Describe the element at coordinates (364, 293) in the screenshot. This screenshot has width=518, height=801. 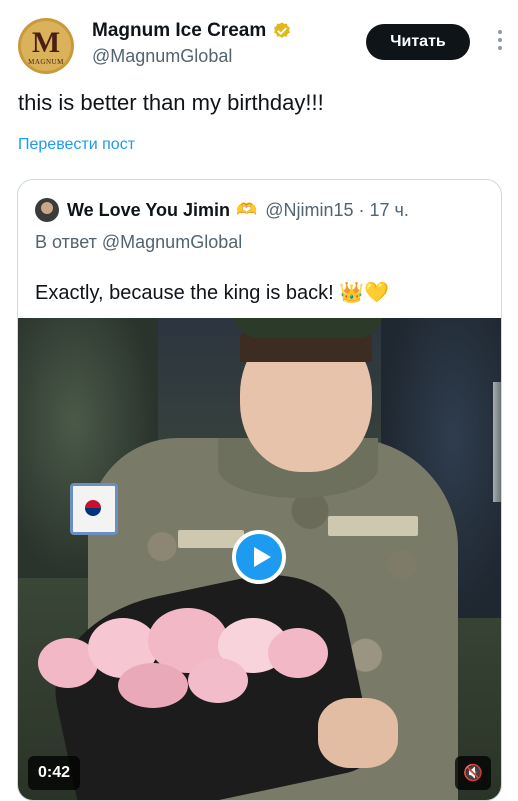
I see `crown-heart-emoji: 👑💛` at that location.